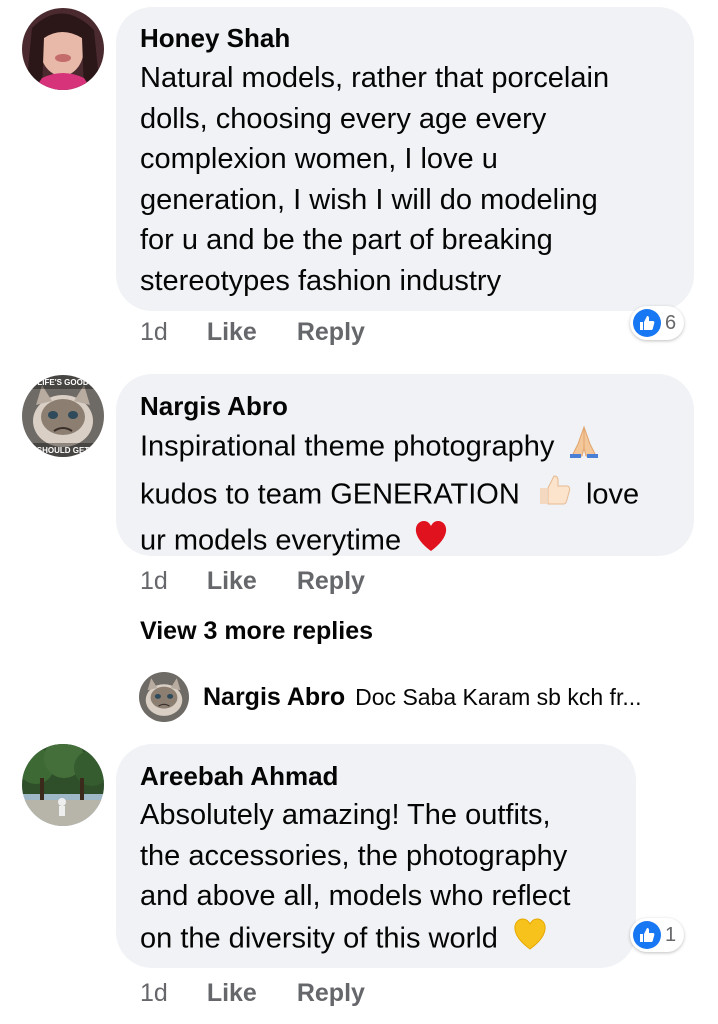 Image resolution: width=718 pixels, height=1024 pixels. What do you see at coordinates (554, 496) in the screenshot?
I see `thumbs-up-emoji` at bounding box center [554, 496].